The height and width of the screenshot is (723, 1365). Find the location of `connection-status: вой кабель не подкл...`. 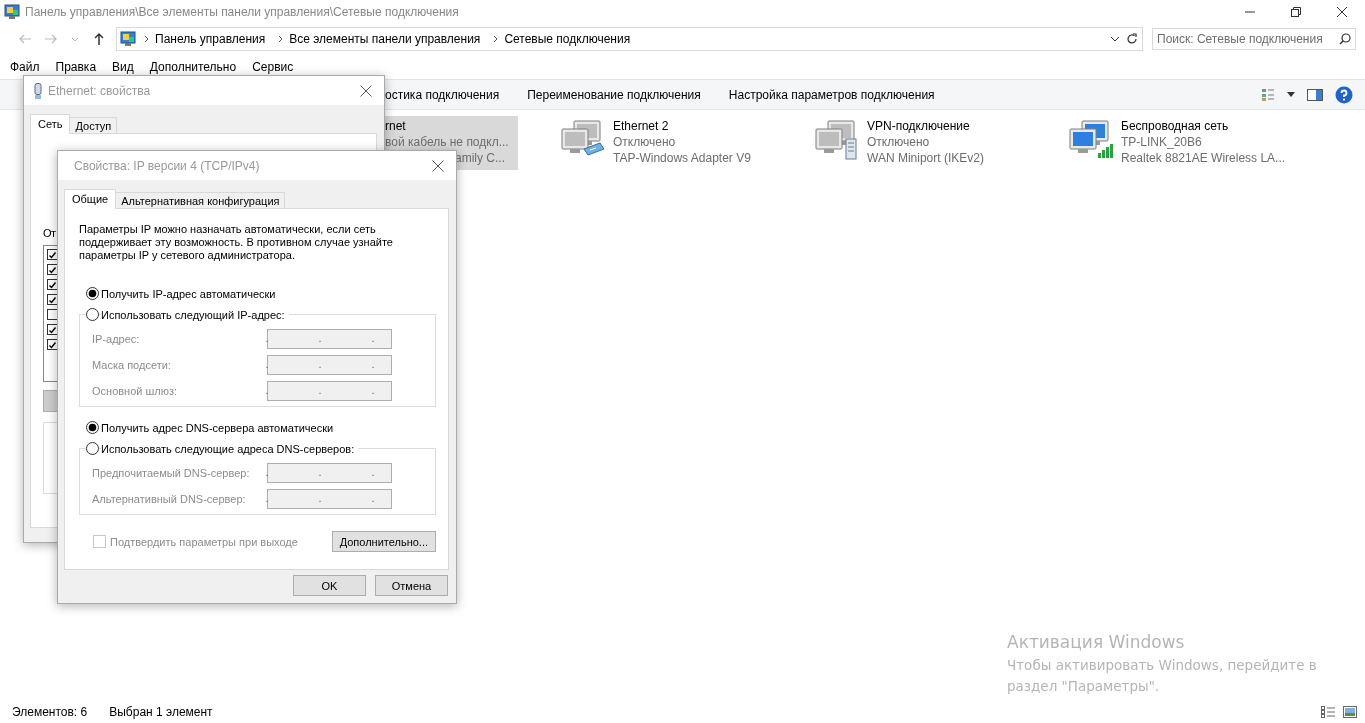

connection-status: вой кабель не подкл... is located at coordinates (447, 142).